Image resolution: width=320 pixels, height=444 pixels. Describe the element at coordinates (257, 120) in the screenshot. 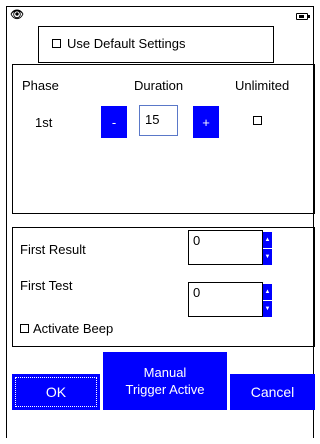

I see `unlimited-checkbox` at that location.